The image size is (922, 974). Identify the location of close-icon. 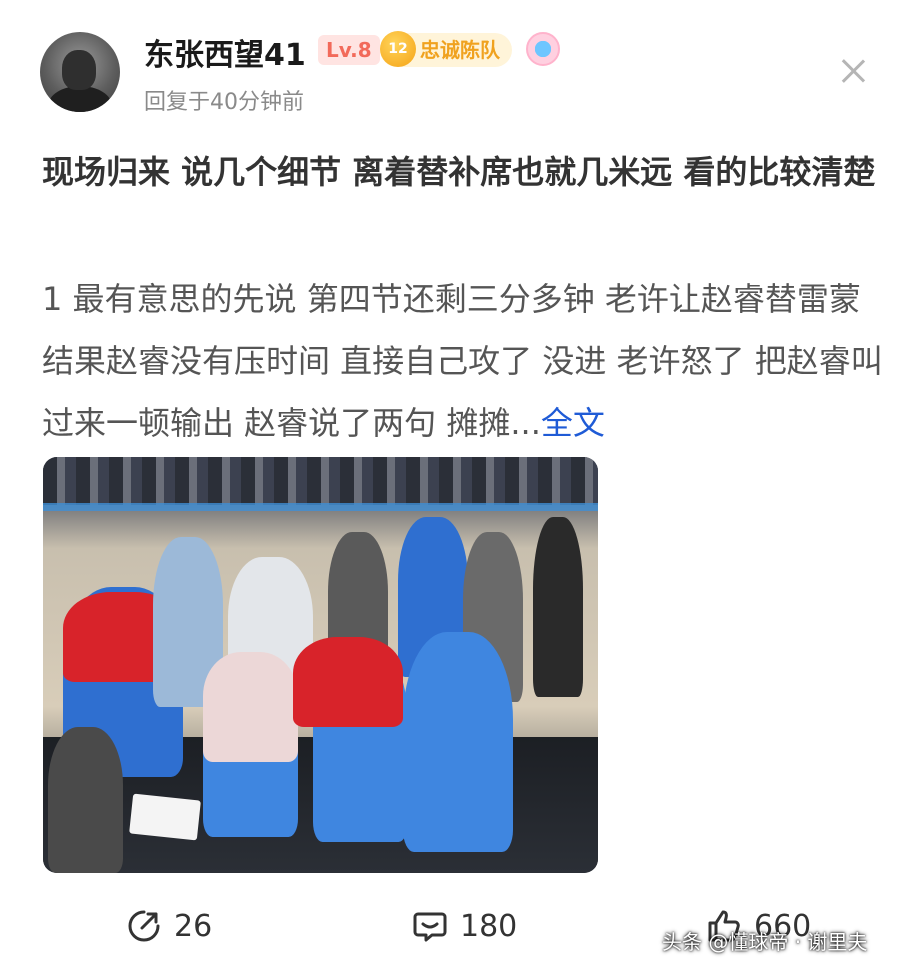
(853, 71).